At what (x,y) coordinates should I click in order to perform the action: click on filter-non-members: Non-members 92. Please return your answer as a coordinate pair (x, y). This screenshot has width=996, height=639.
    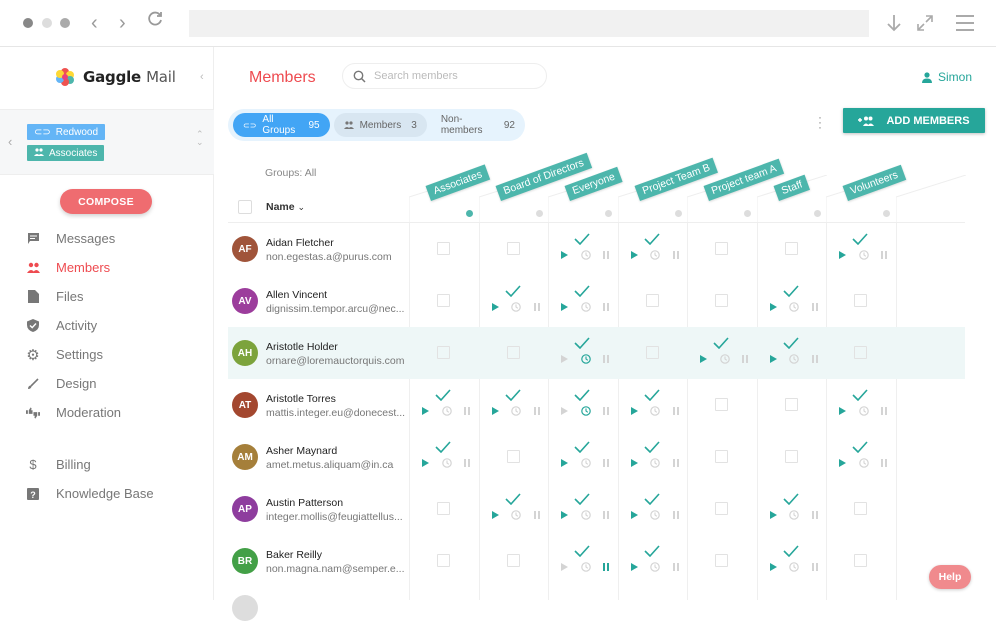
    Looking at the image, I should click on (478, 125).